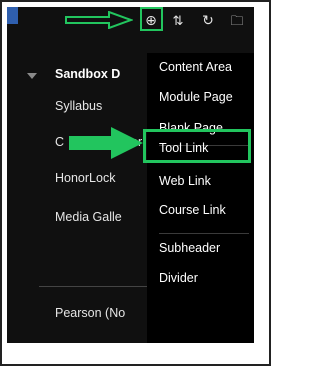 The height and width of the screenshot is (366, 320). Describe the element at coordinates (178, 20) in the screenshot. I see `reorder-icon: ⇅` at that location.